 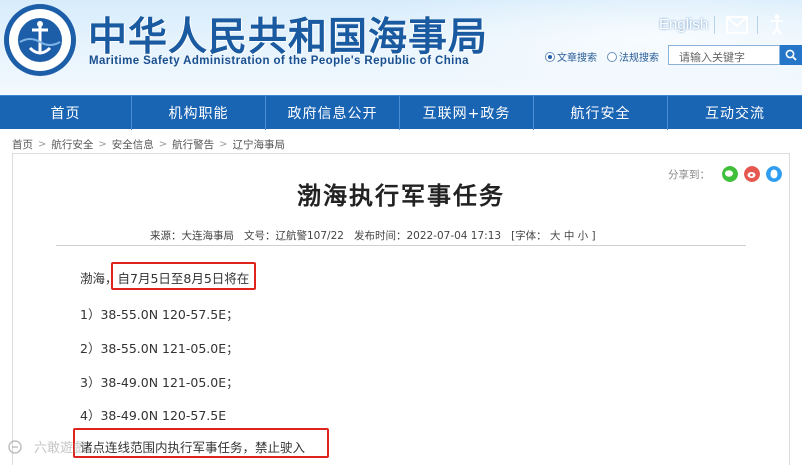 What do you see at coordinates (427, 236) in the screenshot?
I see `meta-published: 发布时间：2022-07-04 17:13` at bounding box center [427, 236].